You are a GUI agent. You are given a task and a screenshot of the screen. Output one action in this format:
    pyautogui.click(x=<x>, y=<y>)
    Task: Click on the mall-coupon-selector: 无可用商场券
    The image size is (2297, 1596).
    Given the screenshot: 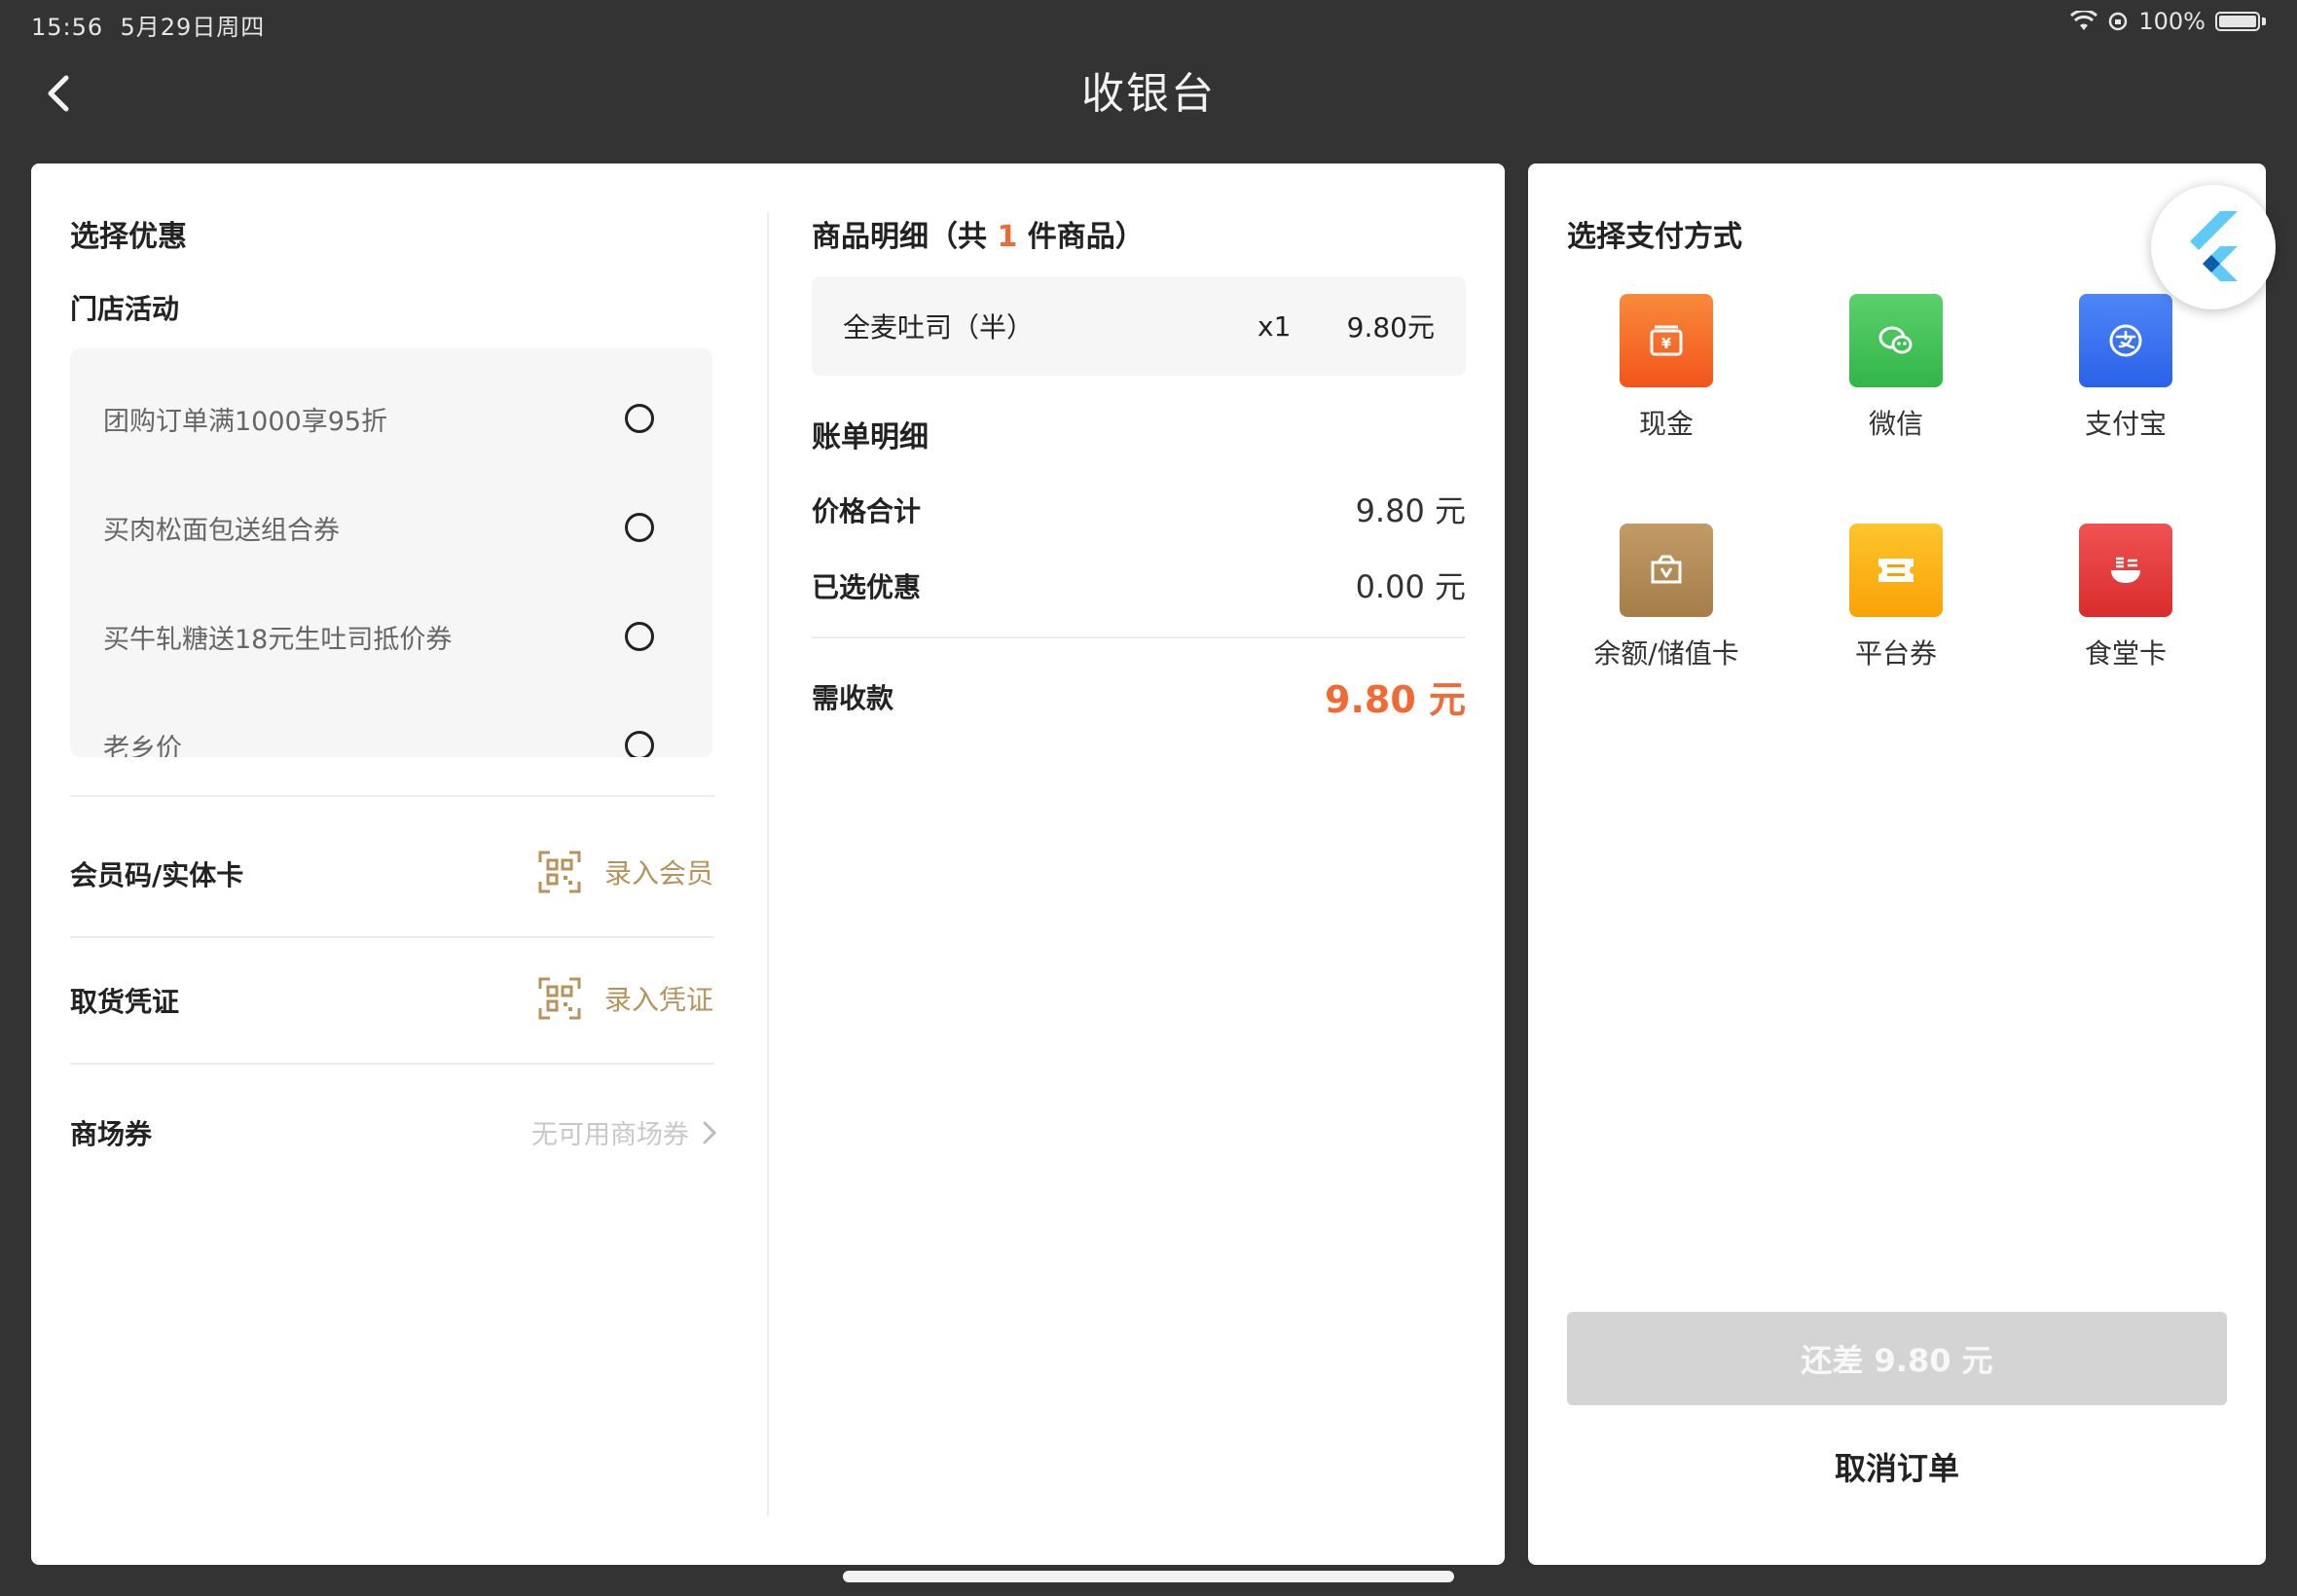 What is the action you would take?
    pyautogui.click(x=623, y=1132)
    